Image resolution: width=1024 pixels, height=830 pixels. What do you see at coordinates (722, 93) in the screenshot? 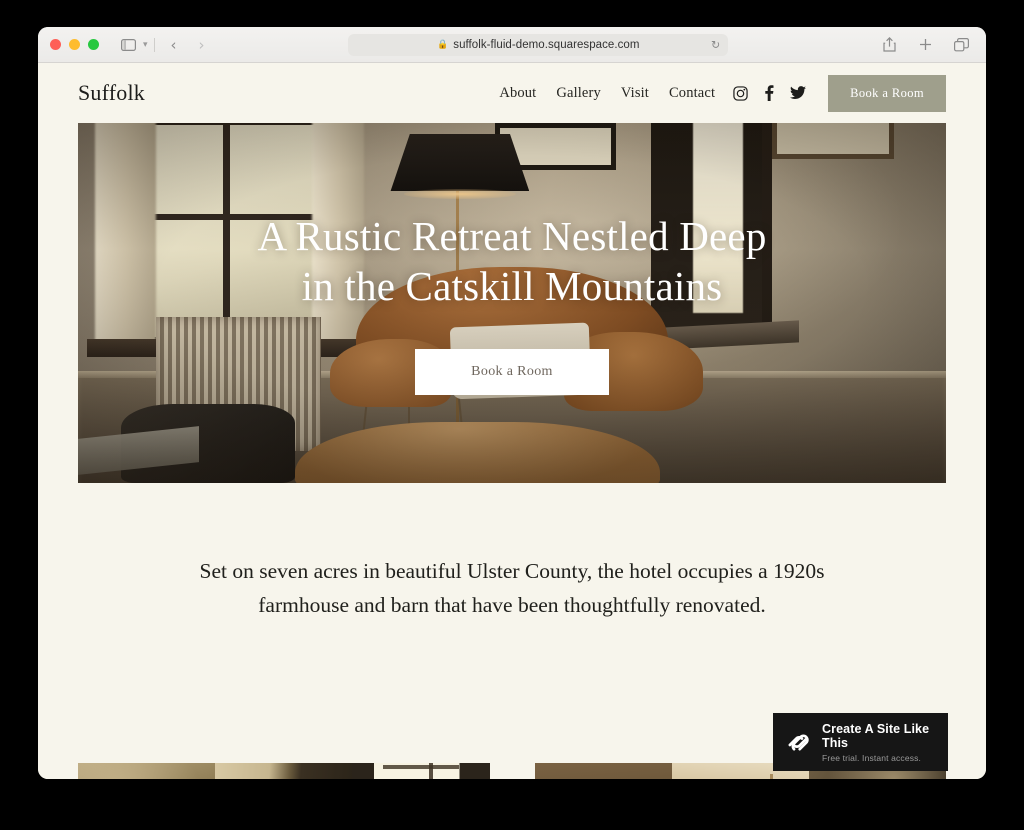
I see `header-right: About Gallery Visit Contact Book a Room` at bounding box center [722, 93].